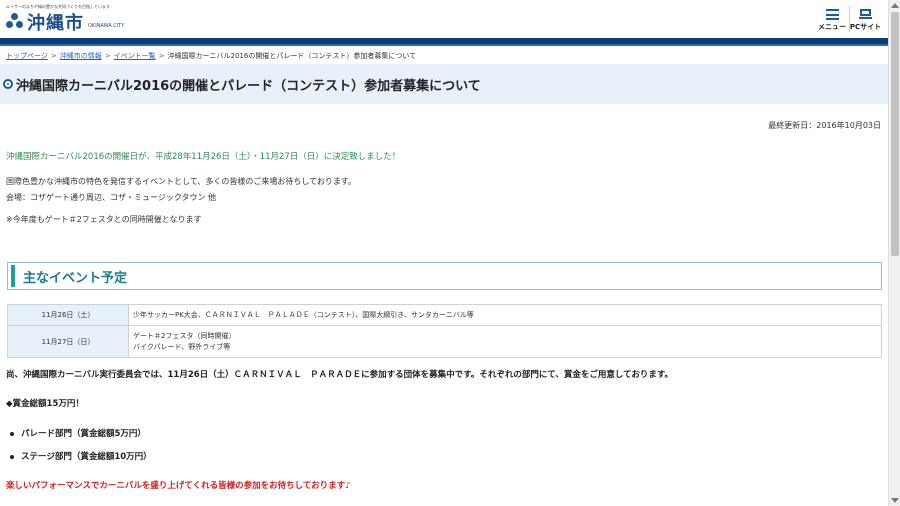  Describe the element at coordinates (83, 434) in the screenshot. I see `prize-item-label: パレード部門（賞金総額5万円）` at that location.